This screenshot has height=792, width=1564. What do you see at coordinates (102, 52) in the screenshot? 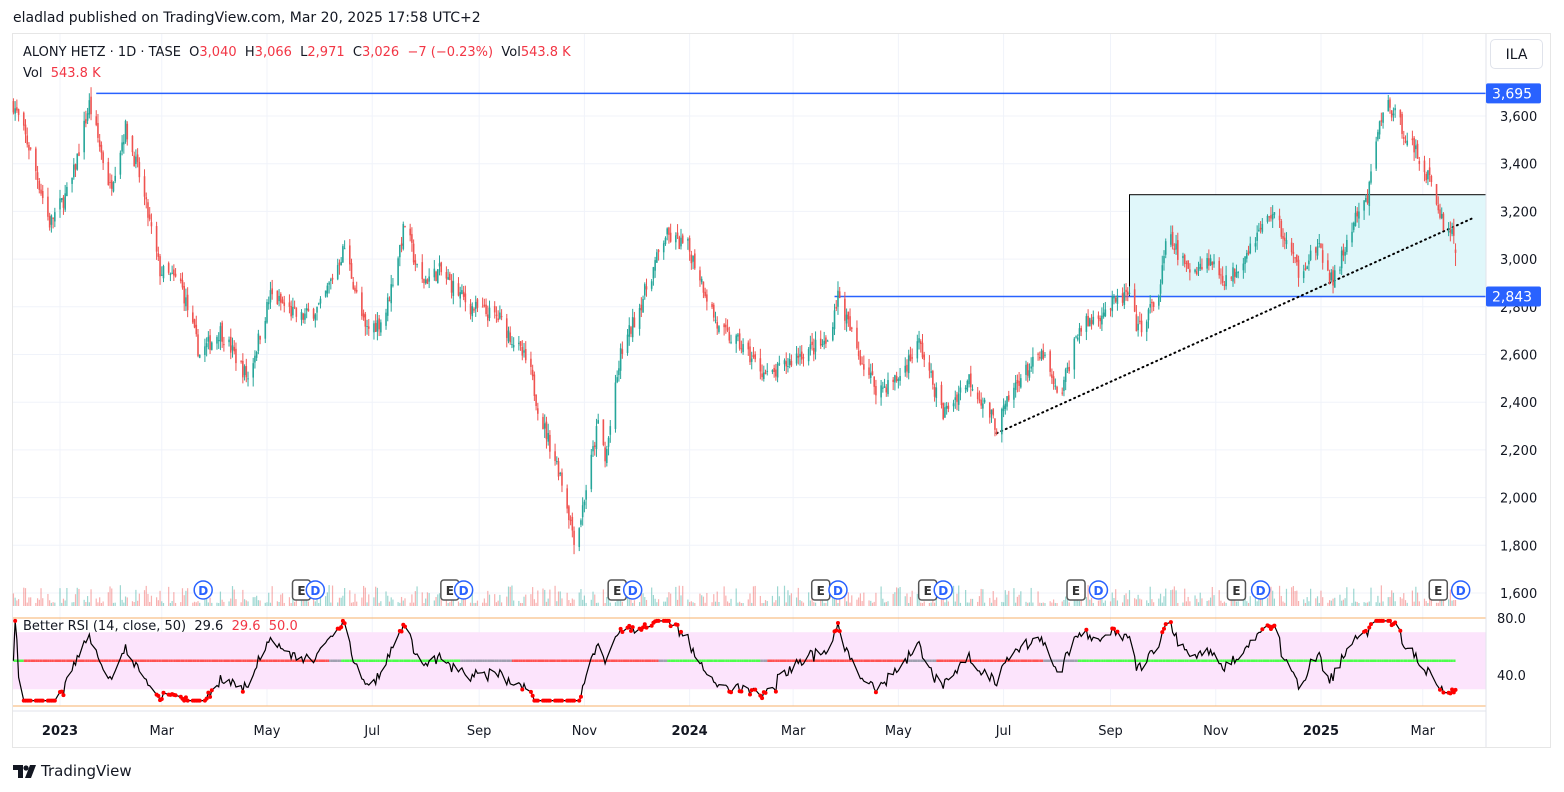
I see `symbol-title: ALONY HETZ · 1D · TASE` at bounding box center [102, 52].